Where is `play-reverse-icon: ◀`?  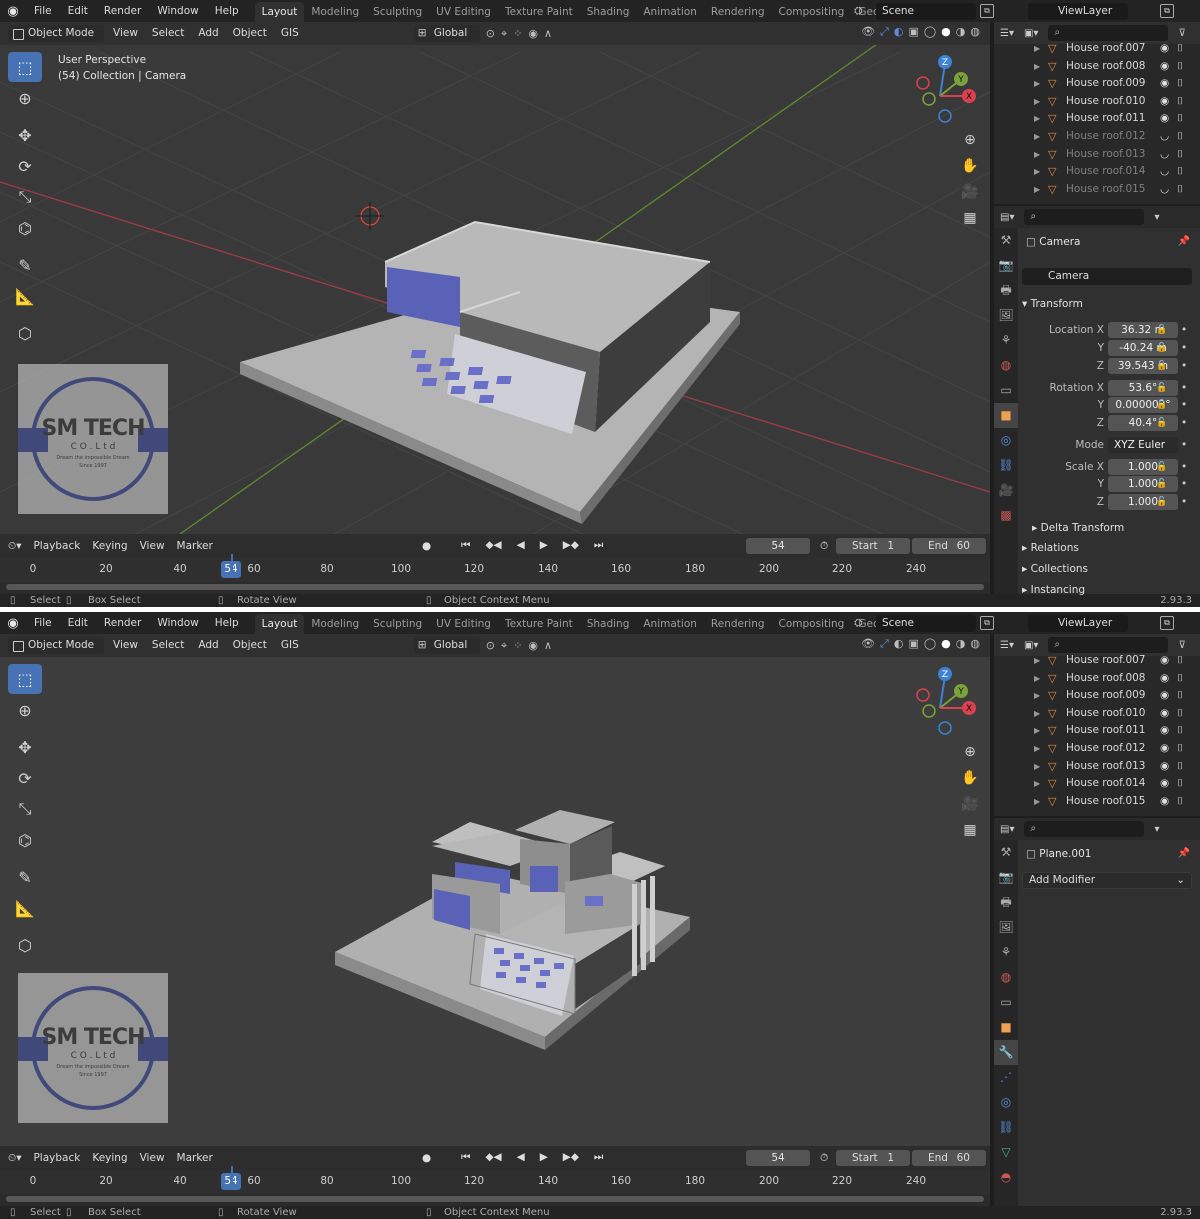
play-reverse-icon: ◀ is located at coordinates (521, 545).